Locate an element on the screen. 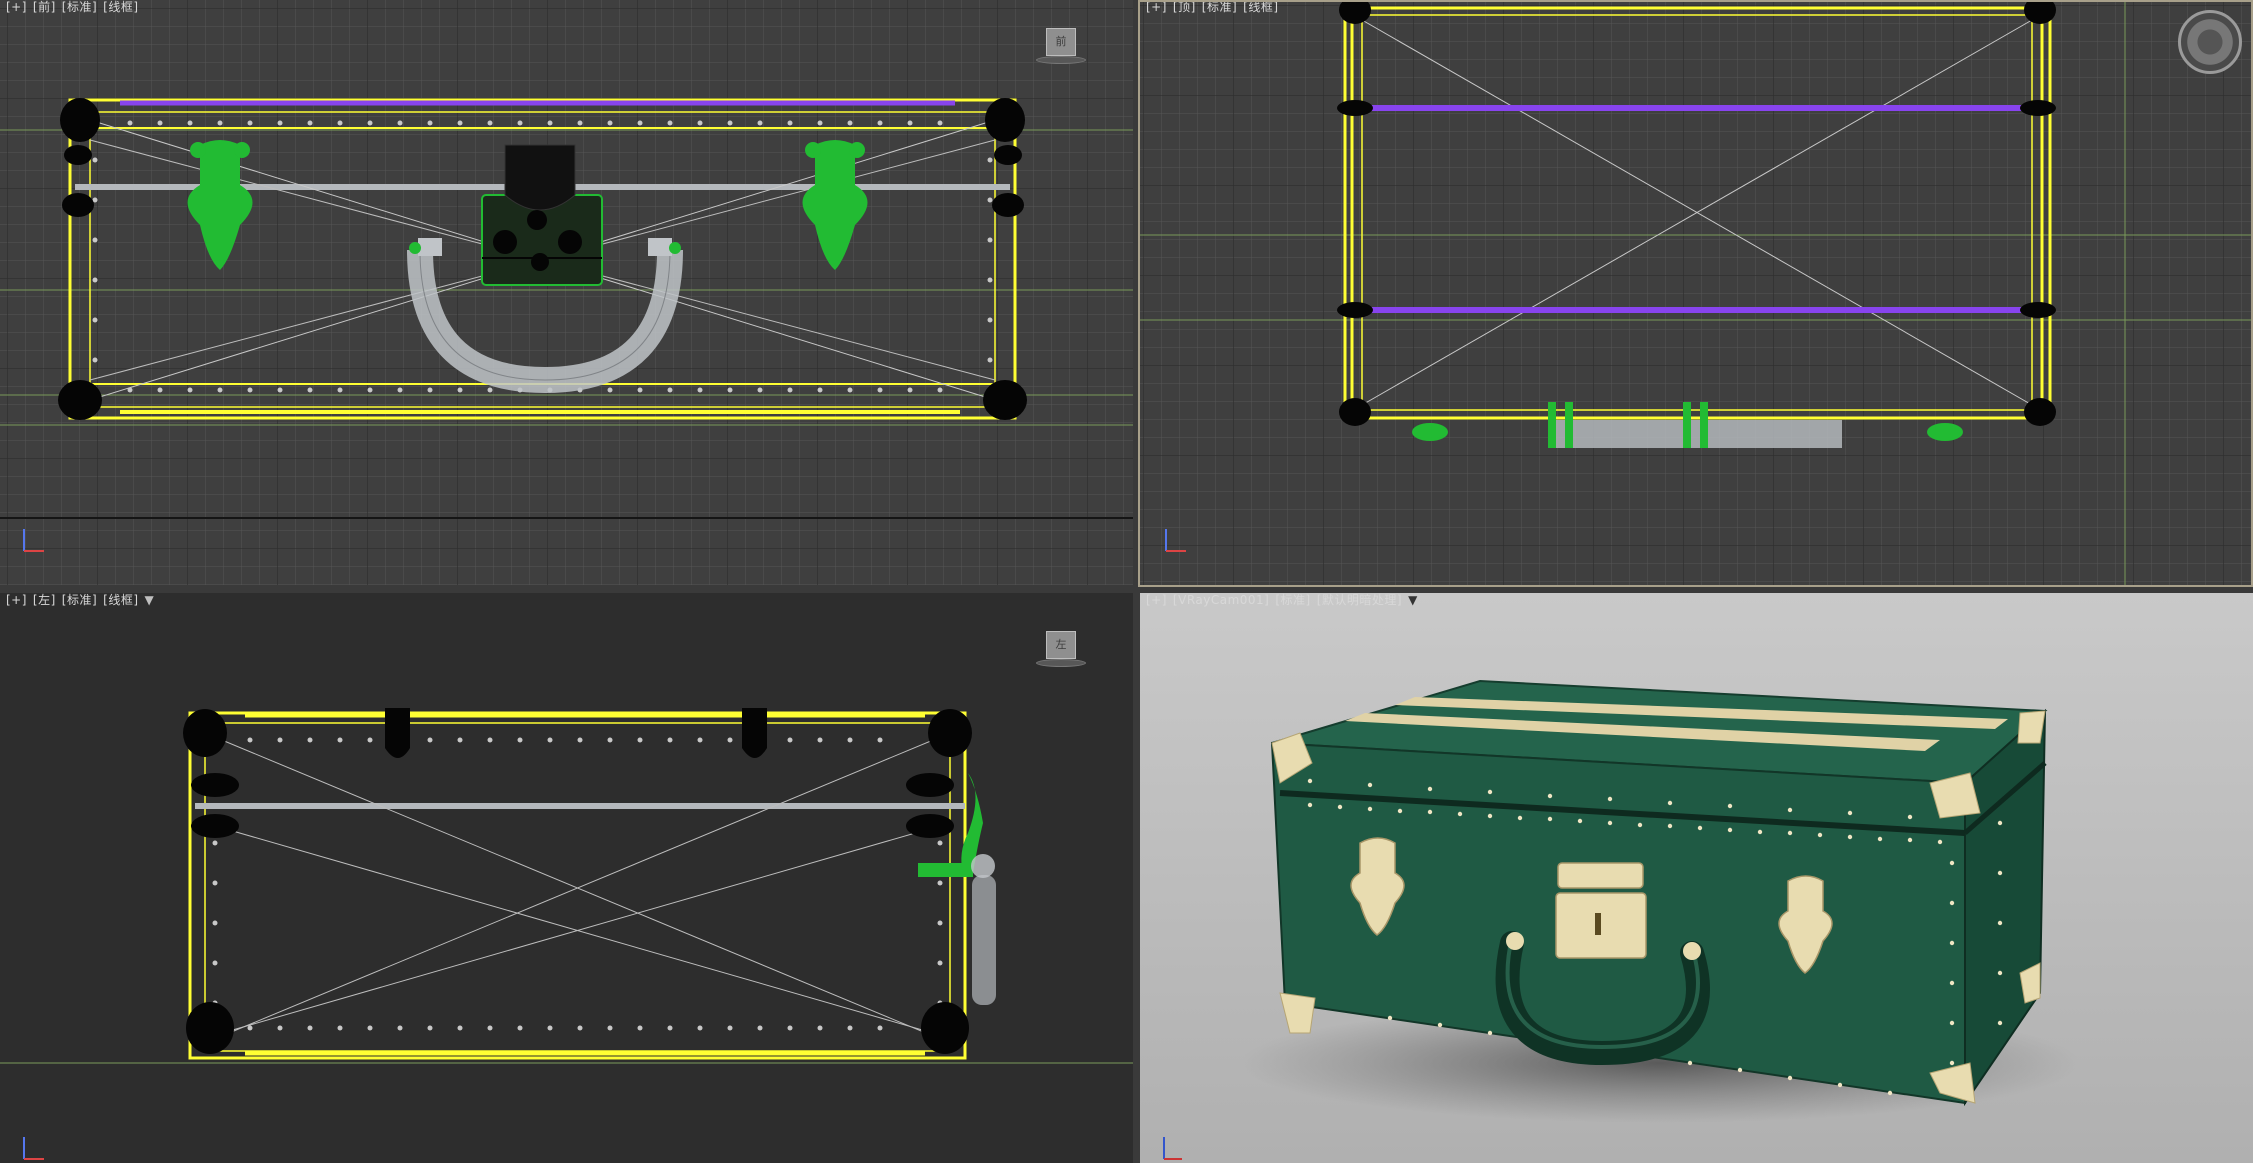 The width and height of the screenshot is (2253, 1163). vp-cam-camera: [VRayCam001] is located at coordinates (1221, 600).